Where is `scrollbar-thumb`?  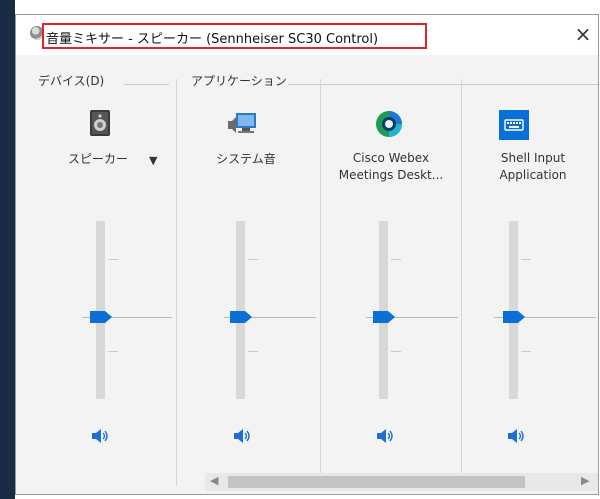
scrollbar-thumb is located at coordinates (376, 482).